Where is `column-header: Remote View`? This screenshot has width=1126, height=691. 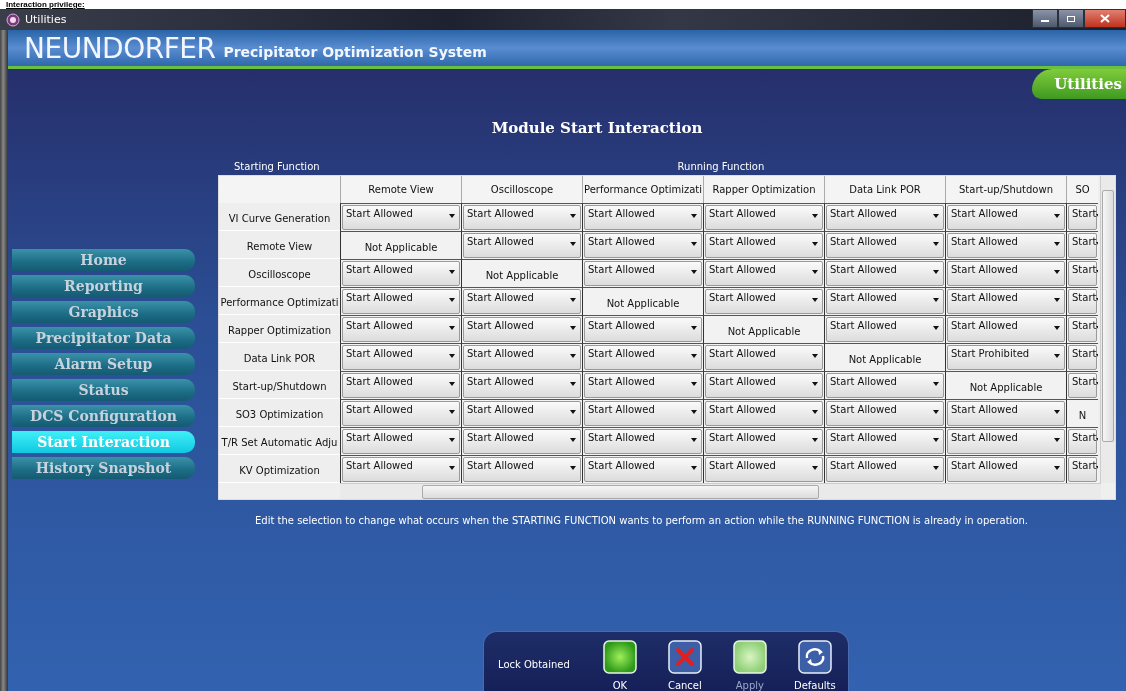 column-header: Remote View is located at coordinates (400, 189).